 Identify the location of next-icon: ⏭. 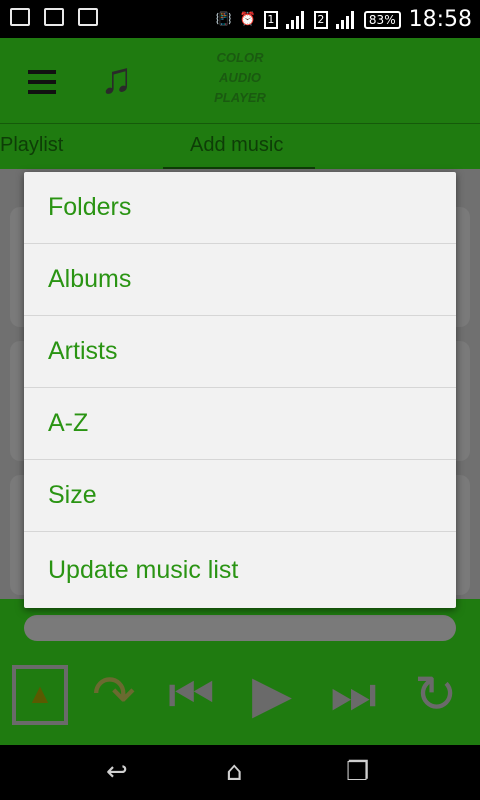
(353, 695).